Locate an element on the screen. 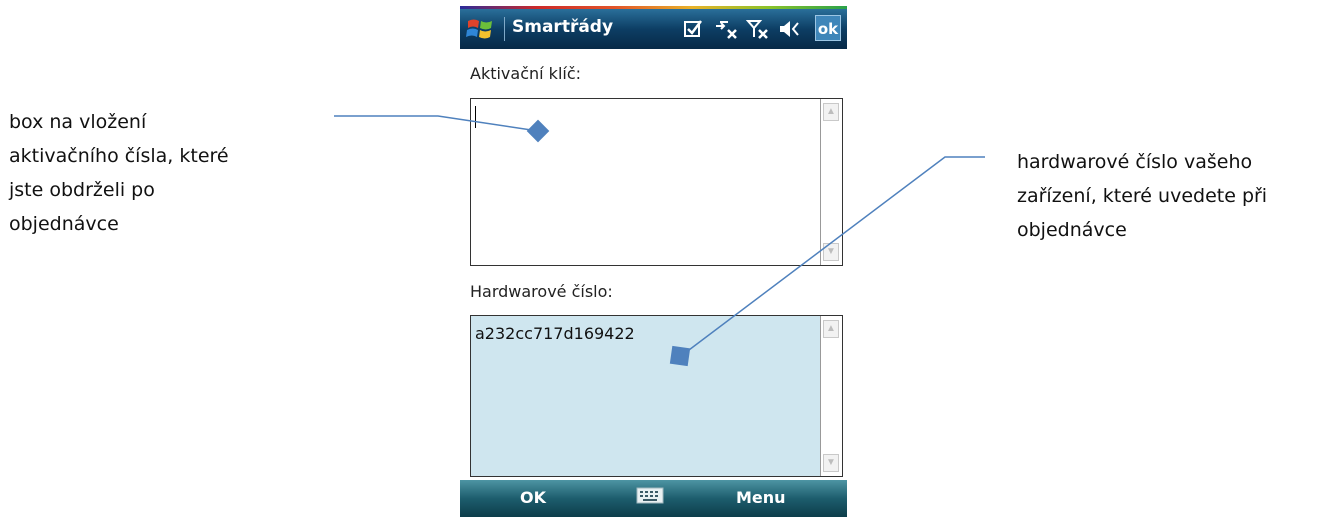 The width and height of the screenshot is (1330, 517). connectivity-icon is located at coordinates (726, 29).